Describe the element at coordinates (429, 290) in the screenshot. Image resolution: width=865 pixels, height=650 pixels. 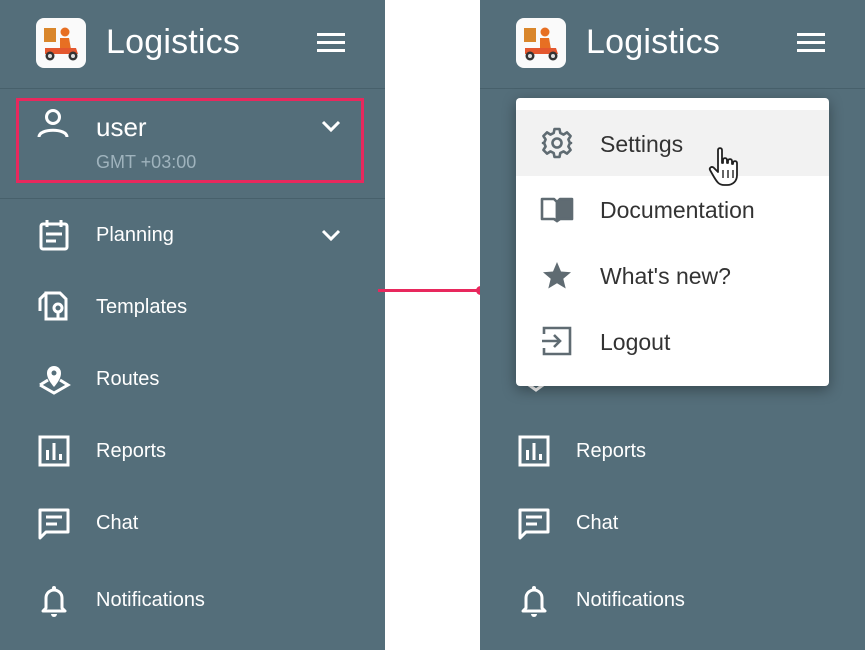
I see `connector-line` at that location.